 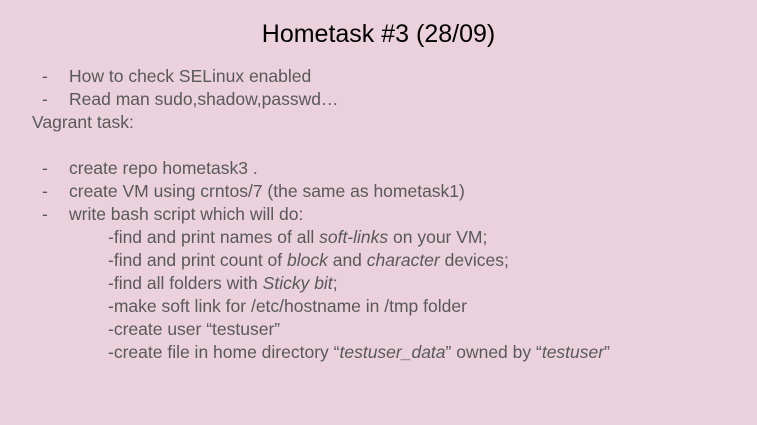 I want to click on script-item-emphasis: block, so click(x=307, y=260).